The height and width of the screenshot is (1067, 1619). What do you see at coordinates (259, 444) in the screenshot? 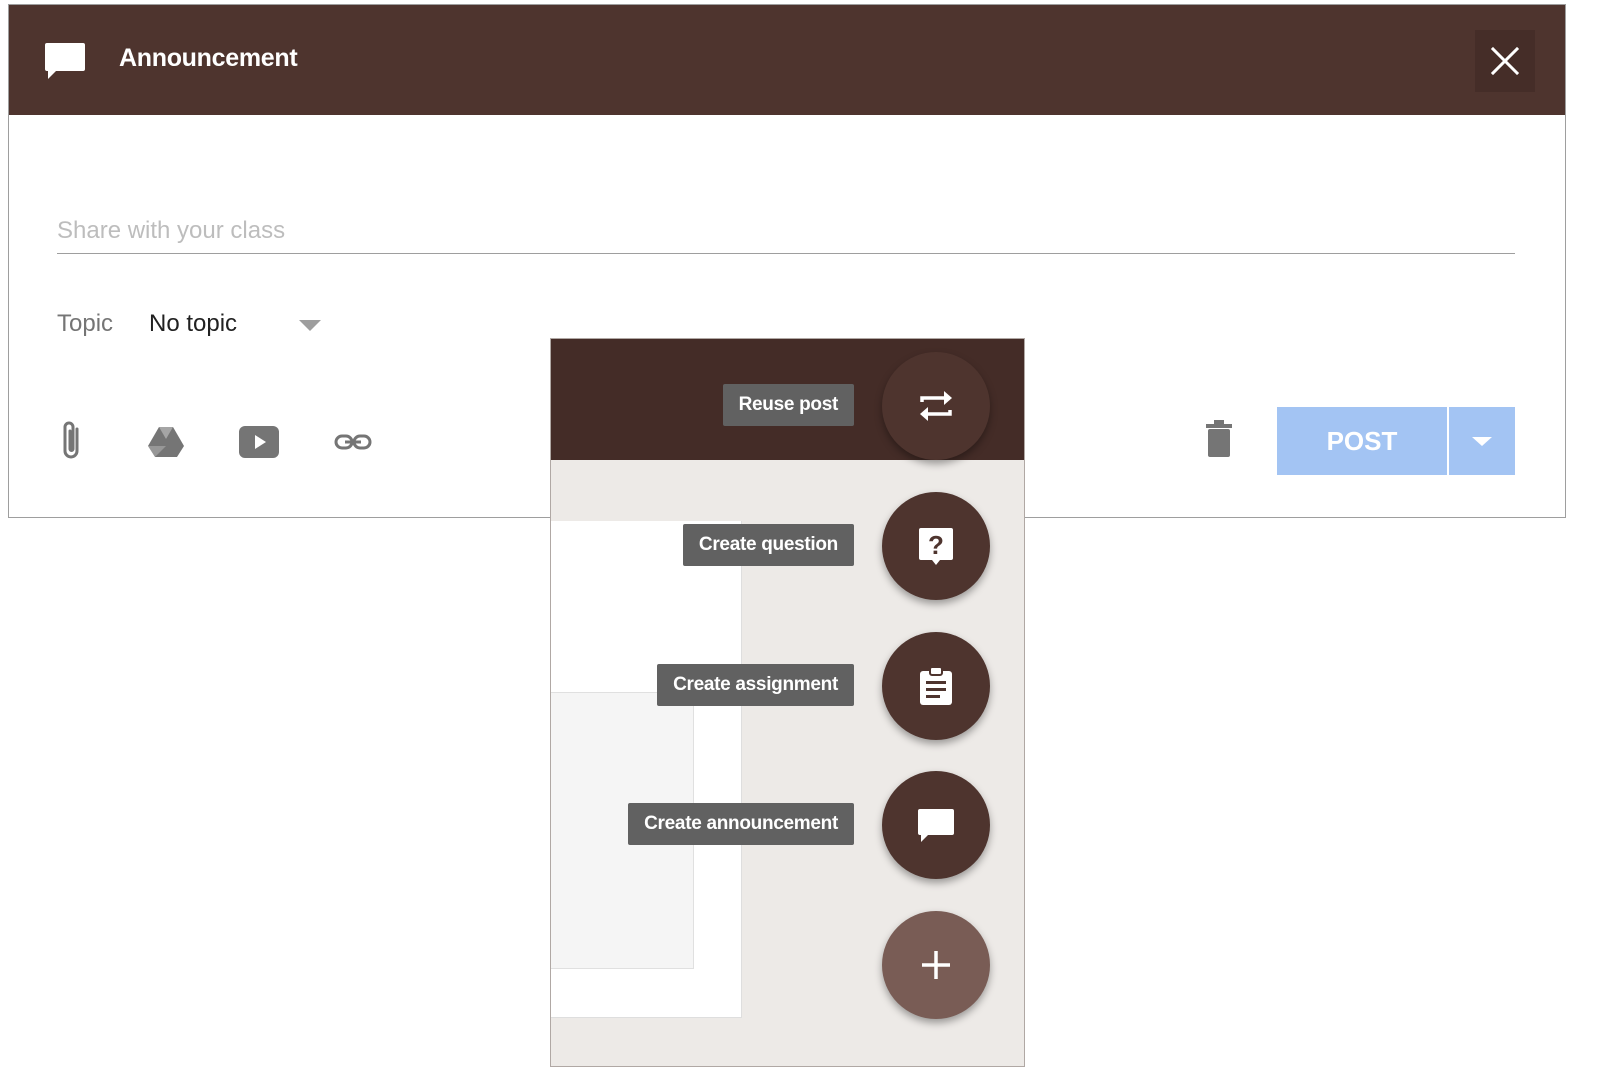
I see `youtube-icon` at bounding box center [259, 444].